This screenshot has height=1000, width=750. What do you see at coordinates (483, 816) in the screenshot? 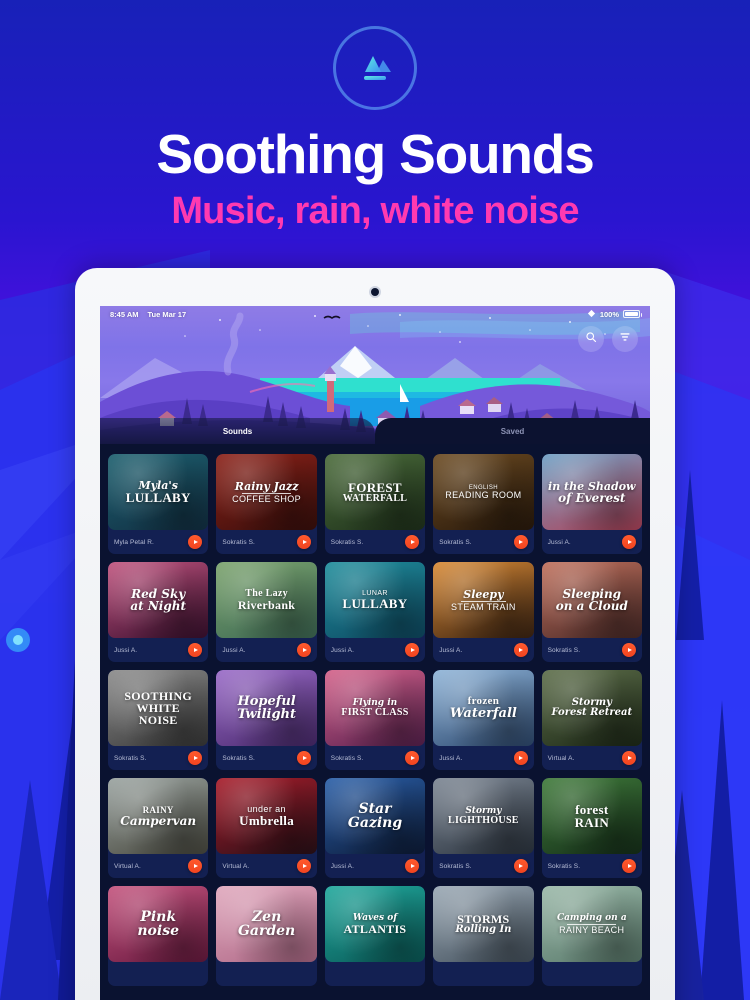
I see `sound-card-title: Stormy LIGHTHOUSE` at bounding box center [483, 816].